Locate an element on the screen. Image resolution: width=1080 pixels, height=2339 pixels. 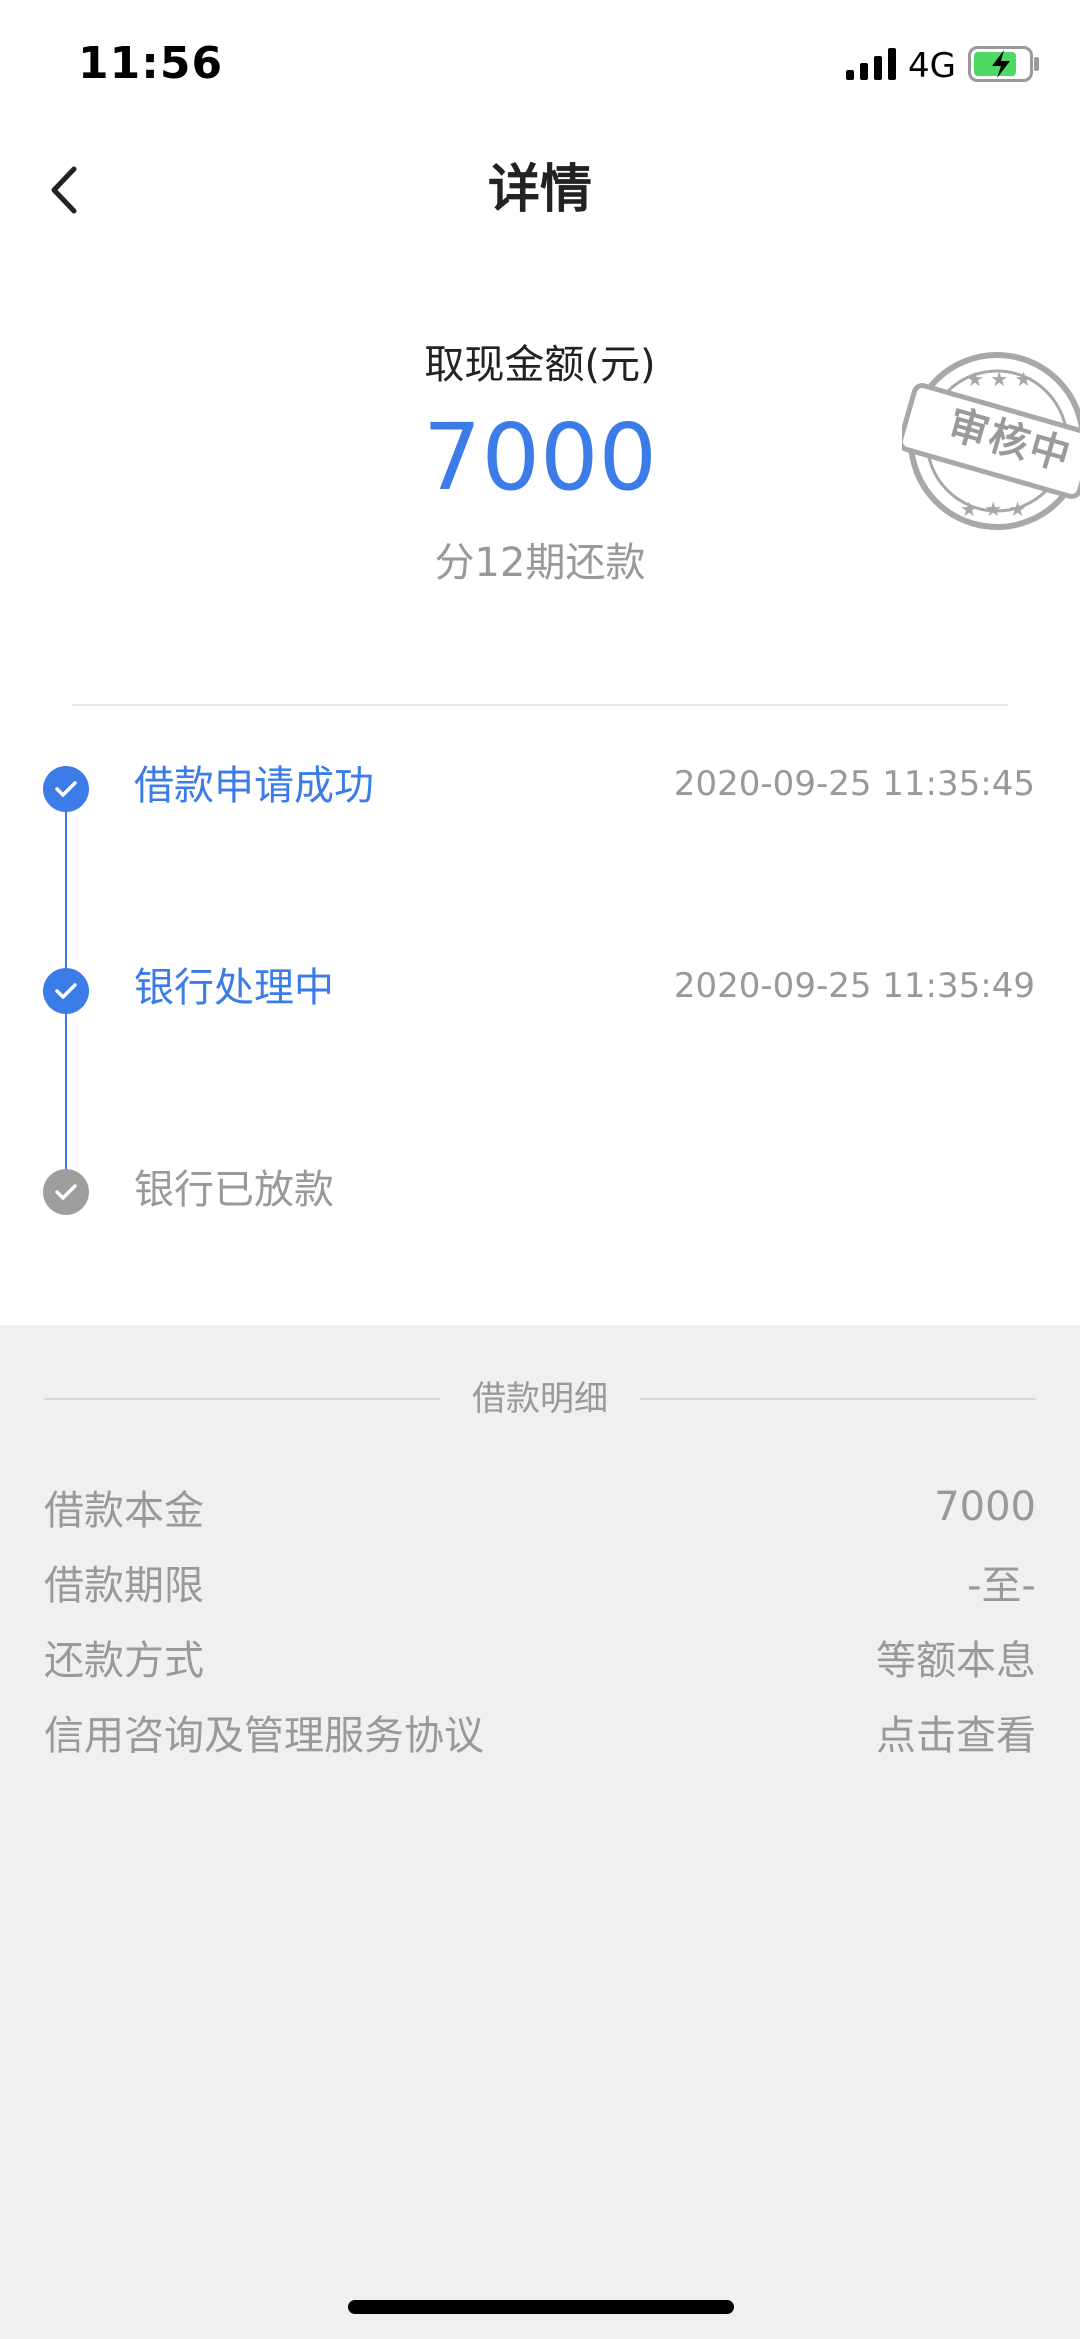
step-label: 银行已放款 is located at coordinates (234, 1190).